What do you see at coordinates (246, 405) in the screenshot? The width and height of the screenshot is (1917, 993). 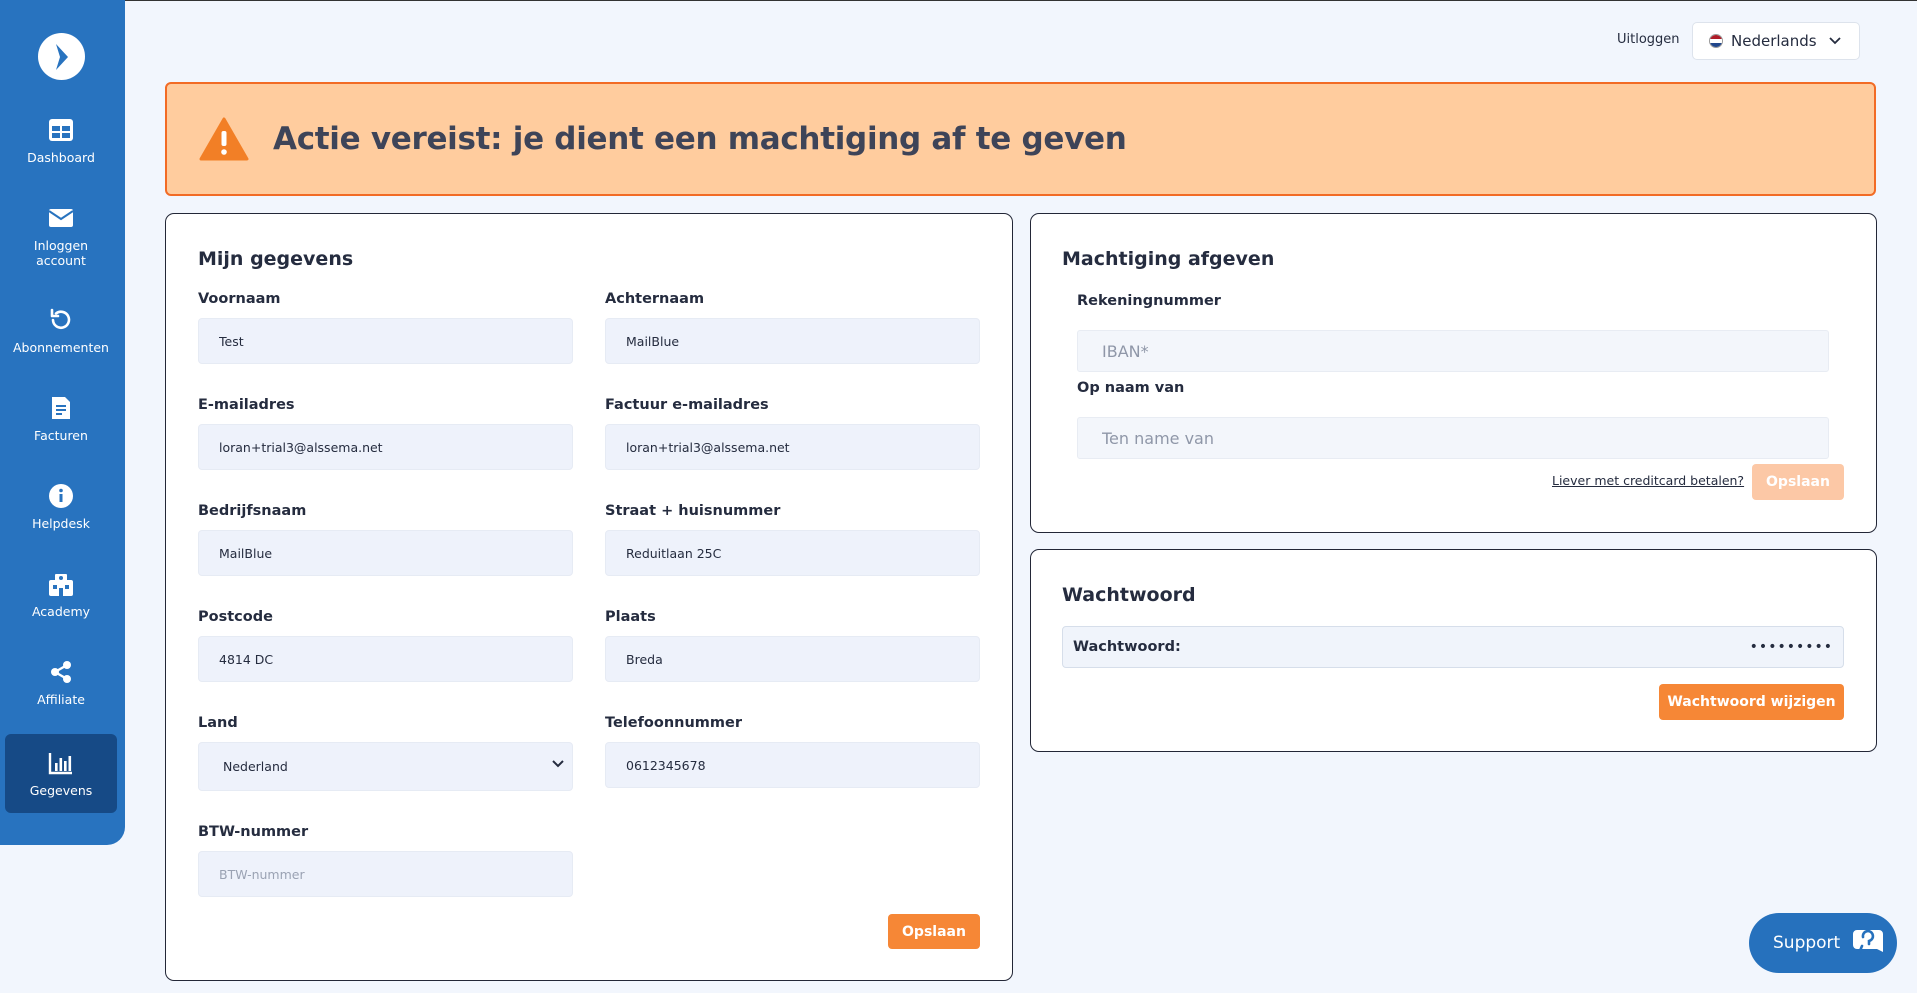 I see `email-label: E-mailadres` at bounding box center [246, 405].